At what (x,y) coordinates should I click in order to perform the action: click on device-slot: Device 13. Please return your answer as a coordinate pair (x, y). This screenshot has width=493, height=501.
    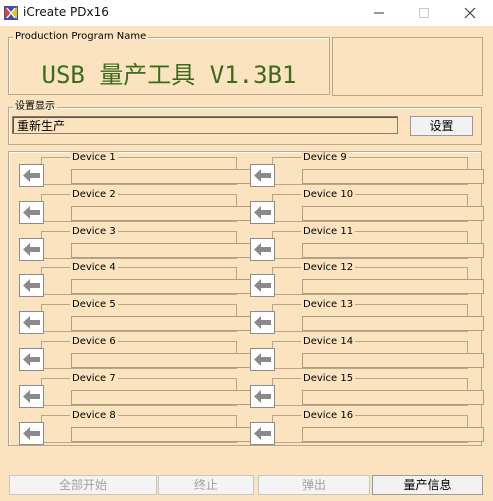
    Looking at the image, I should click on (367, 317).